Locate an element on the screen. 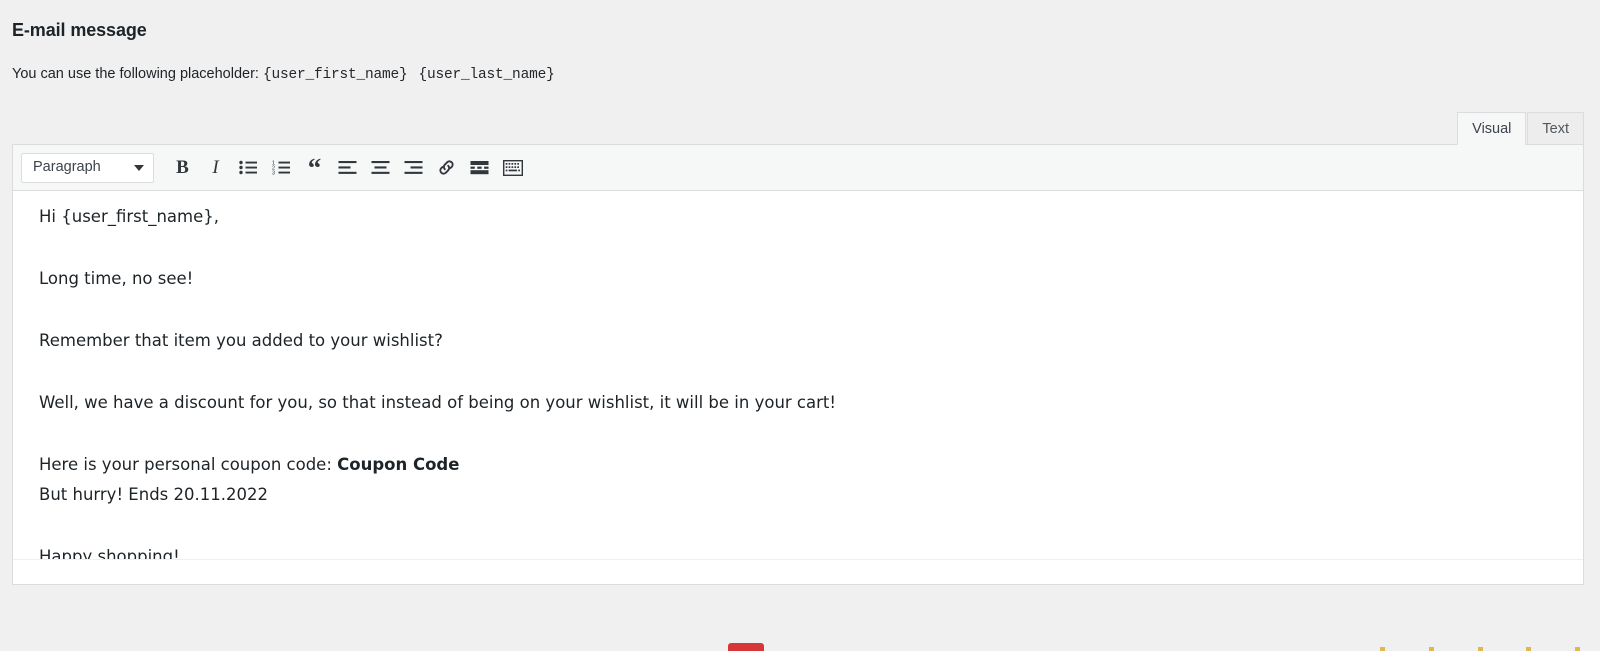  tab-visual: Visual is located at coordinates (1492, 128).